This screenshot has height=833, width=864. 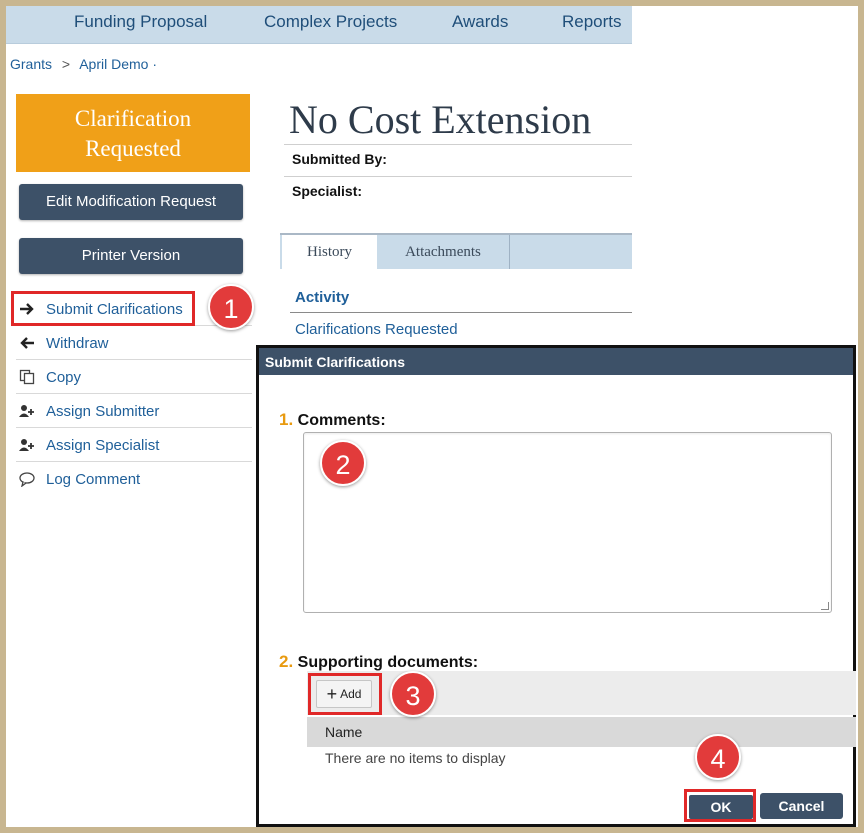 I want to click on highlight-add-button, so click(x=345, y=694).